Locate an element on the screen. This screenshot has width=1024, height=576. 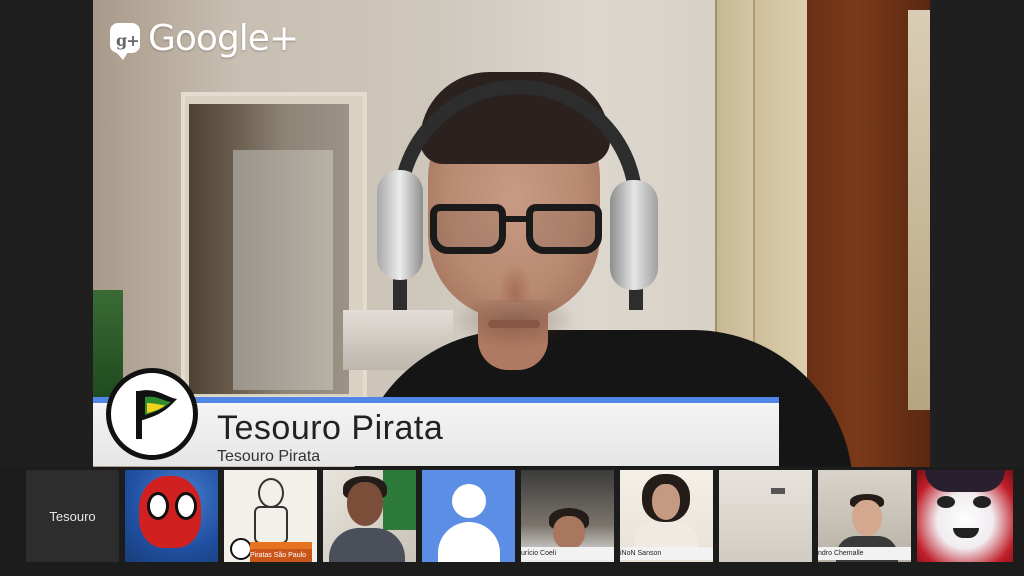
hangouts-icon: g+ is located at coordinates (125, 41).